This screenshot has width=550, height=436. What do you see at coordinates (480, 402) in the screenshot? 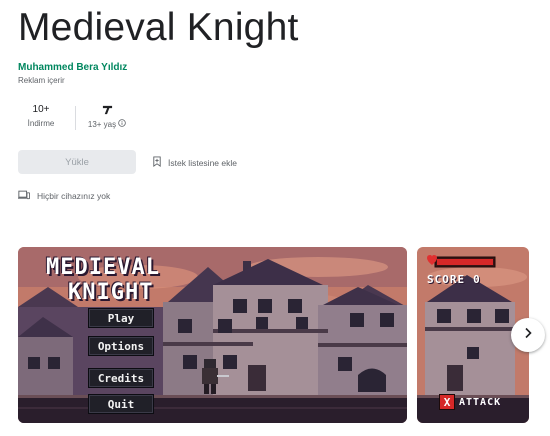
I see `attack-label: ATTACK` at bounding box center [480, 402].